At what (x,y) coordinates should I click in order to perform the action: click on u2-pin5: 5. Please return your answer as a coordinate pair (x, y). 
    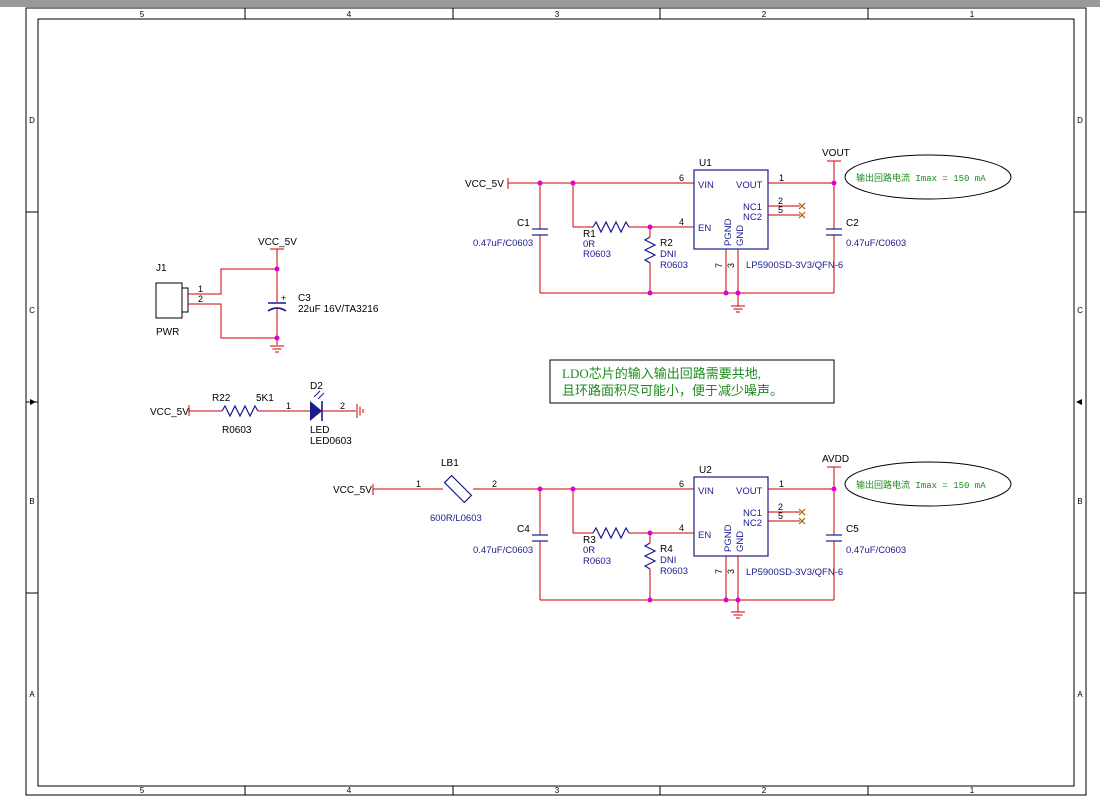
    Looking at the image, I should click on (780, 516).